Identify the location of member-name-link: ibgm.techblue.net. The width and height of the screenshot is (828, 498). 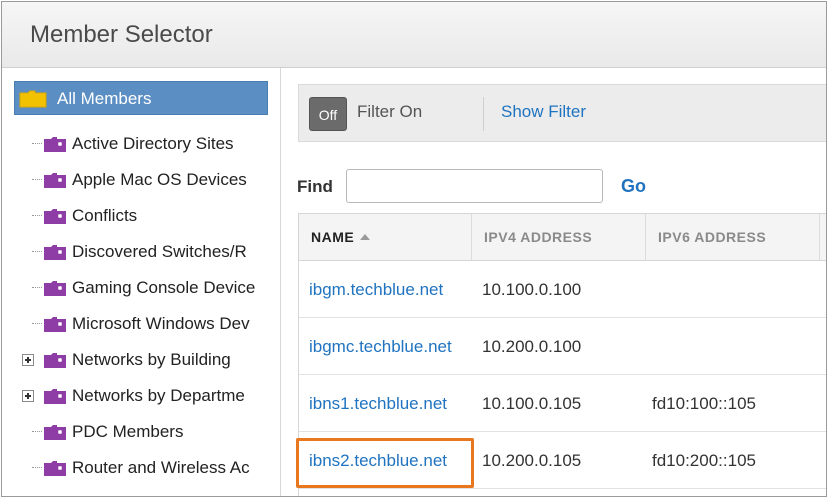
(376, 289).